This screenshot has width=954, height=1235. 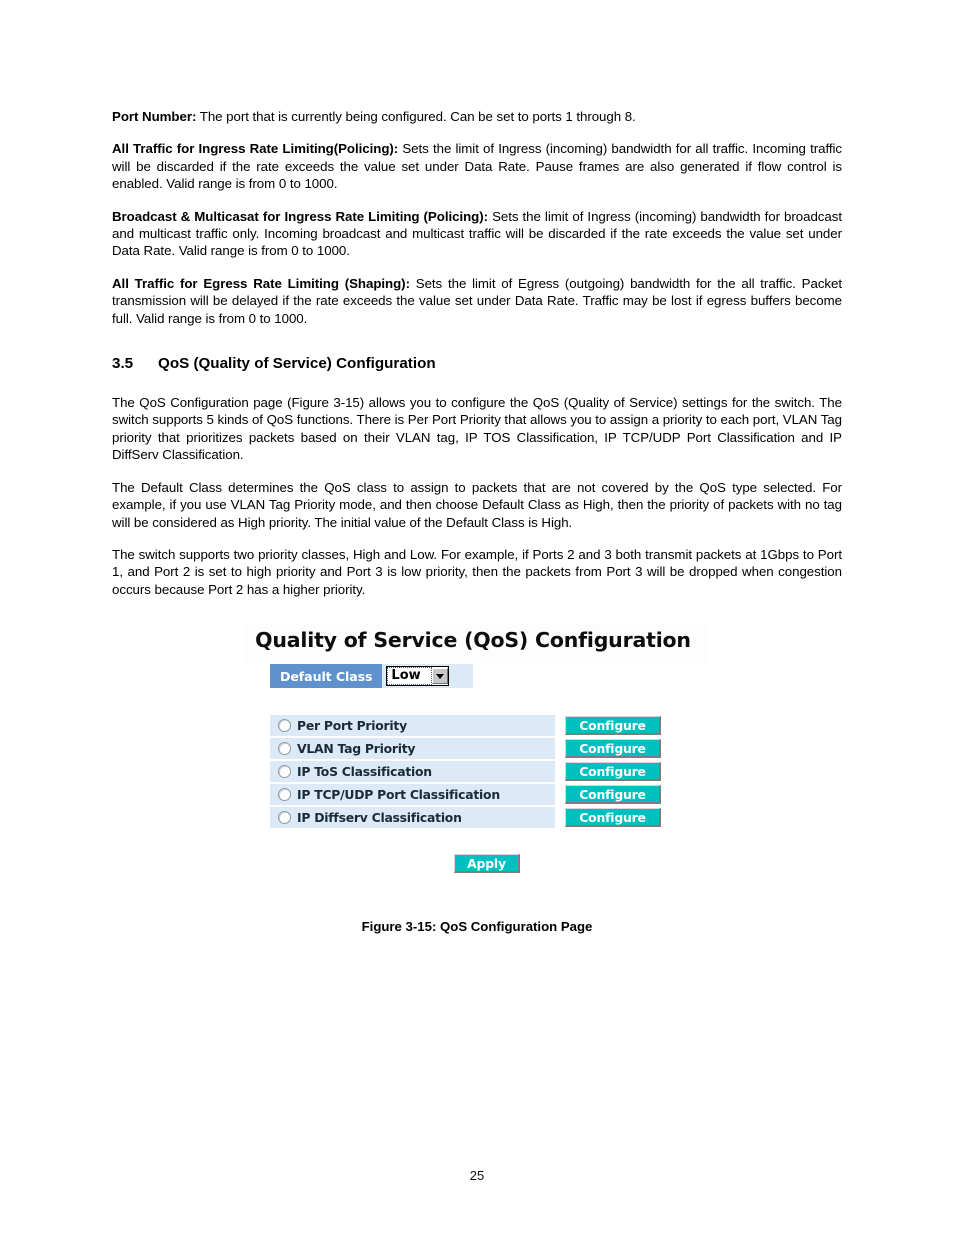 I want to click on qos-option-cell: IP TCP/UDP Port Classification, so click(x=412, y=795).